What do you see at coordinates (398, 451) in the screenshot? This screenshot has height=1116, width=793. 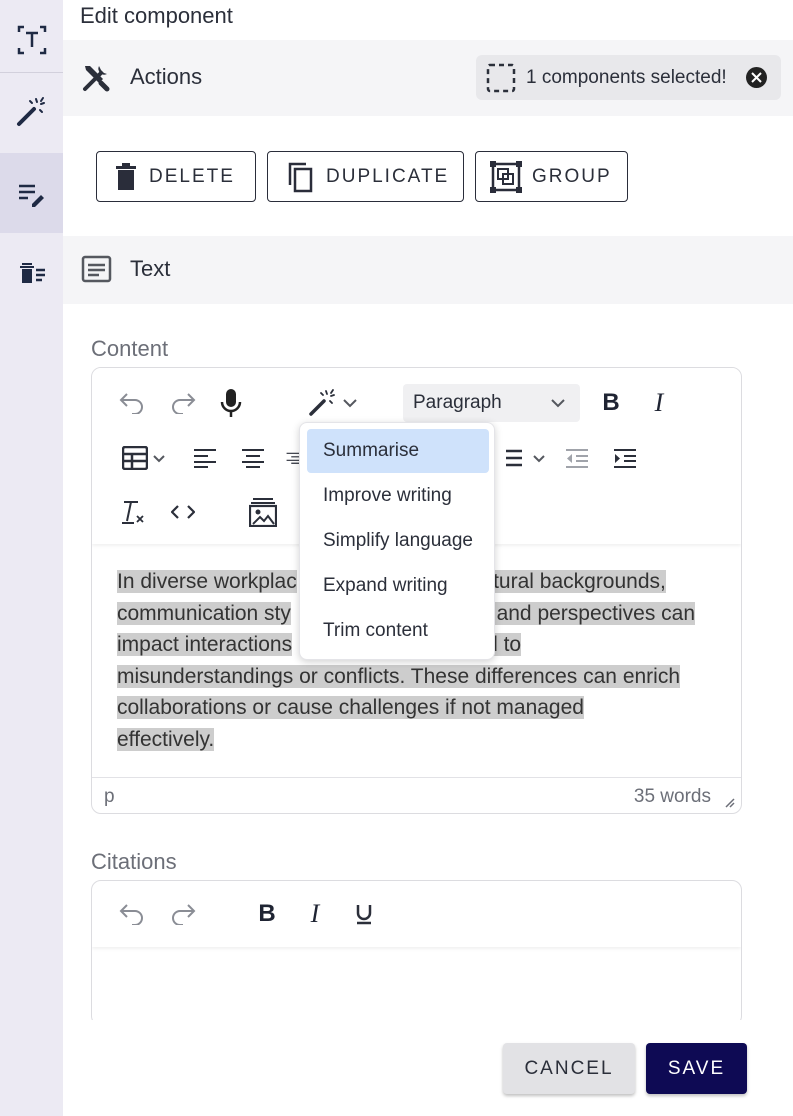 I see `ai-menu-item-summarise: Summarise` at bounding box center [398, 451].